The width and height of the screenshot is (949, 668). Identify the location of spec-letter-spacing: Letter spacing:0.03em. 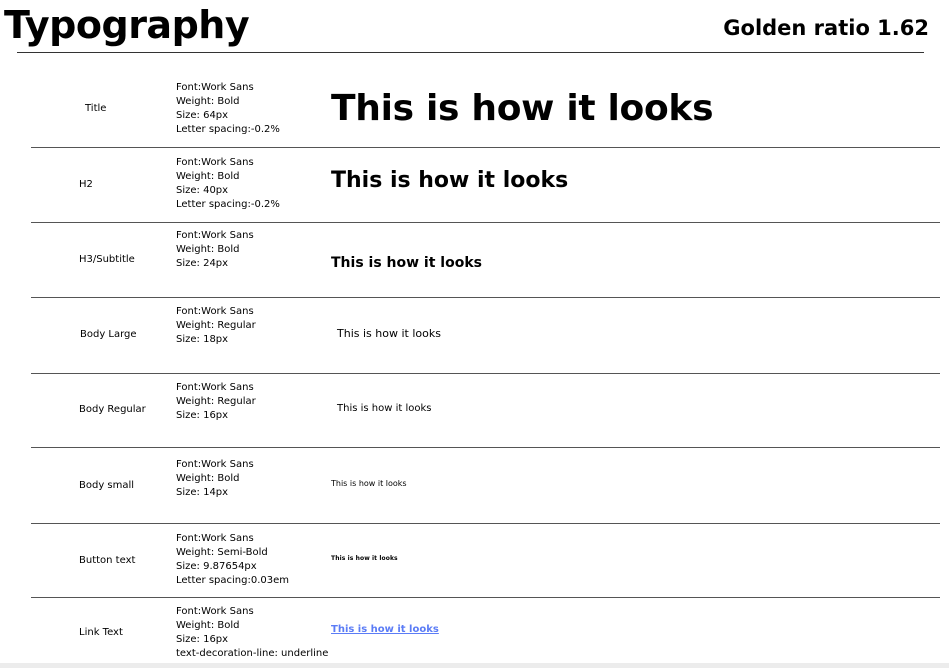
(233, 580).